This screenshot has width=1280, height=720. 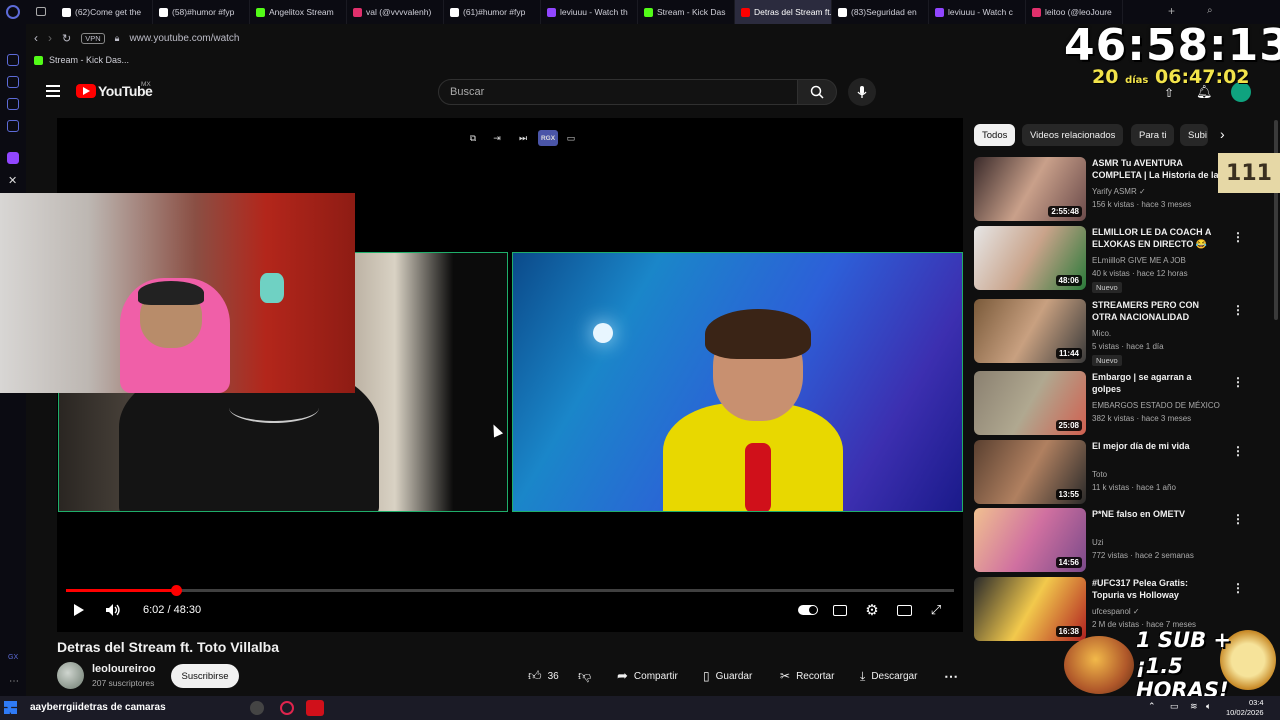 I want to click on recommended-channel: ufcespanol ✓, so click(x=1116, y=611).